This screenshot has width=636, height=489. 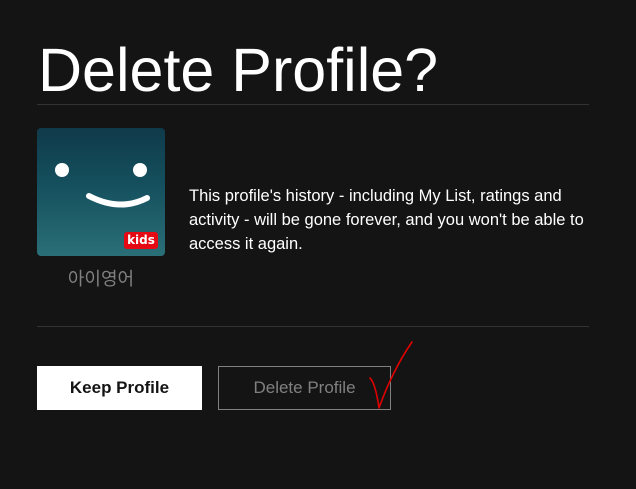 What do you see at coordinates (313, 326) in the screenshot?
I see `bottom-divider` at bounding box center [313, 326].